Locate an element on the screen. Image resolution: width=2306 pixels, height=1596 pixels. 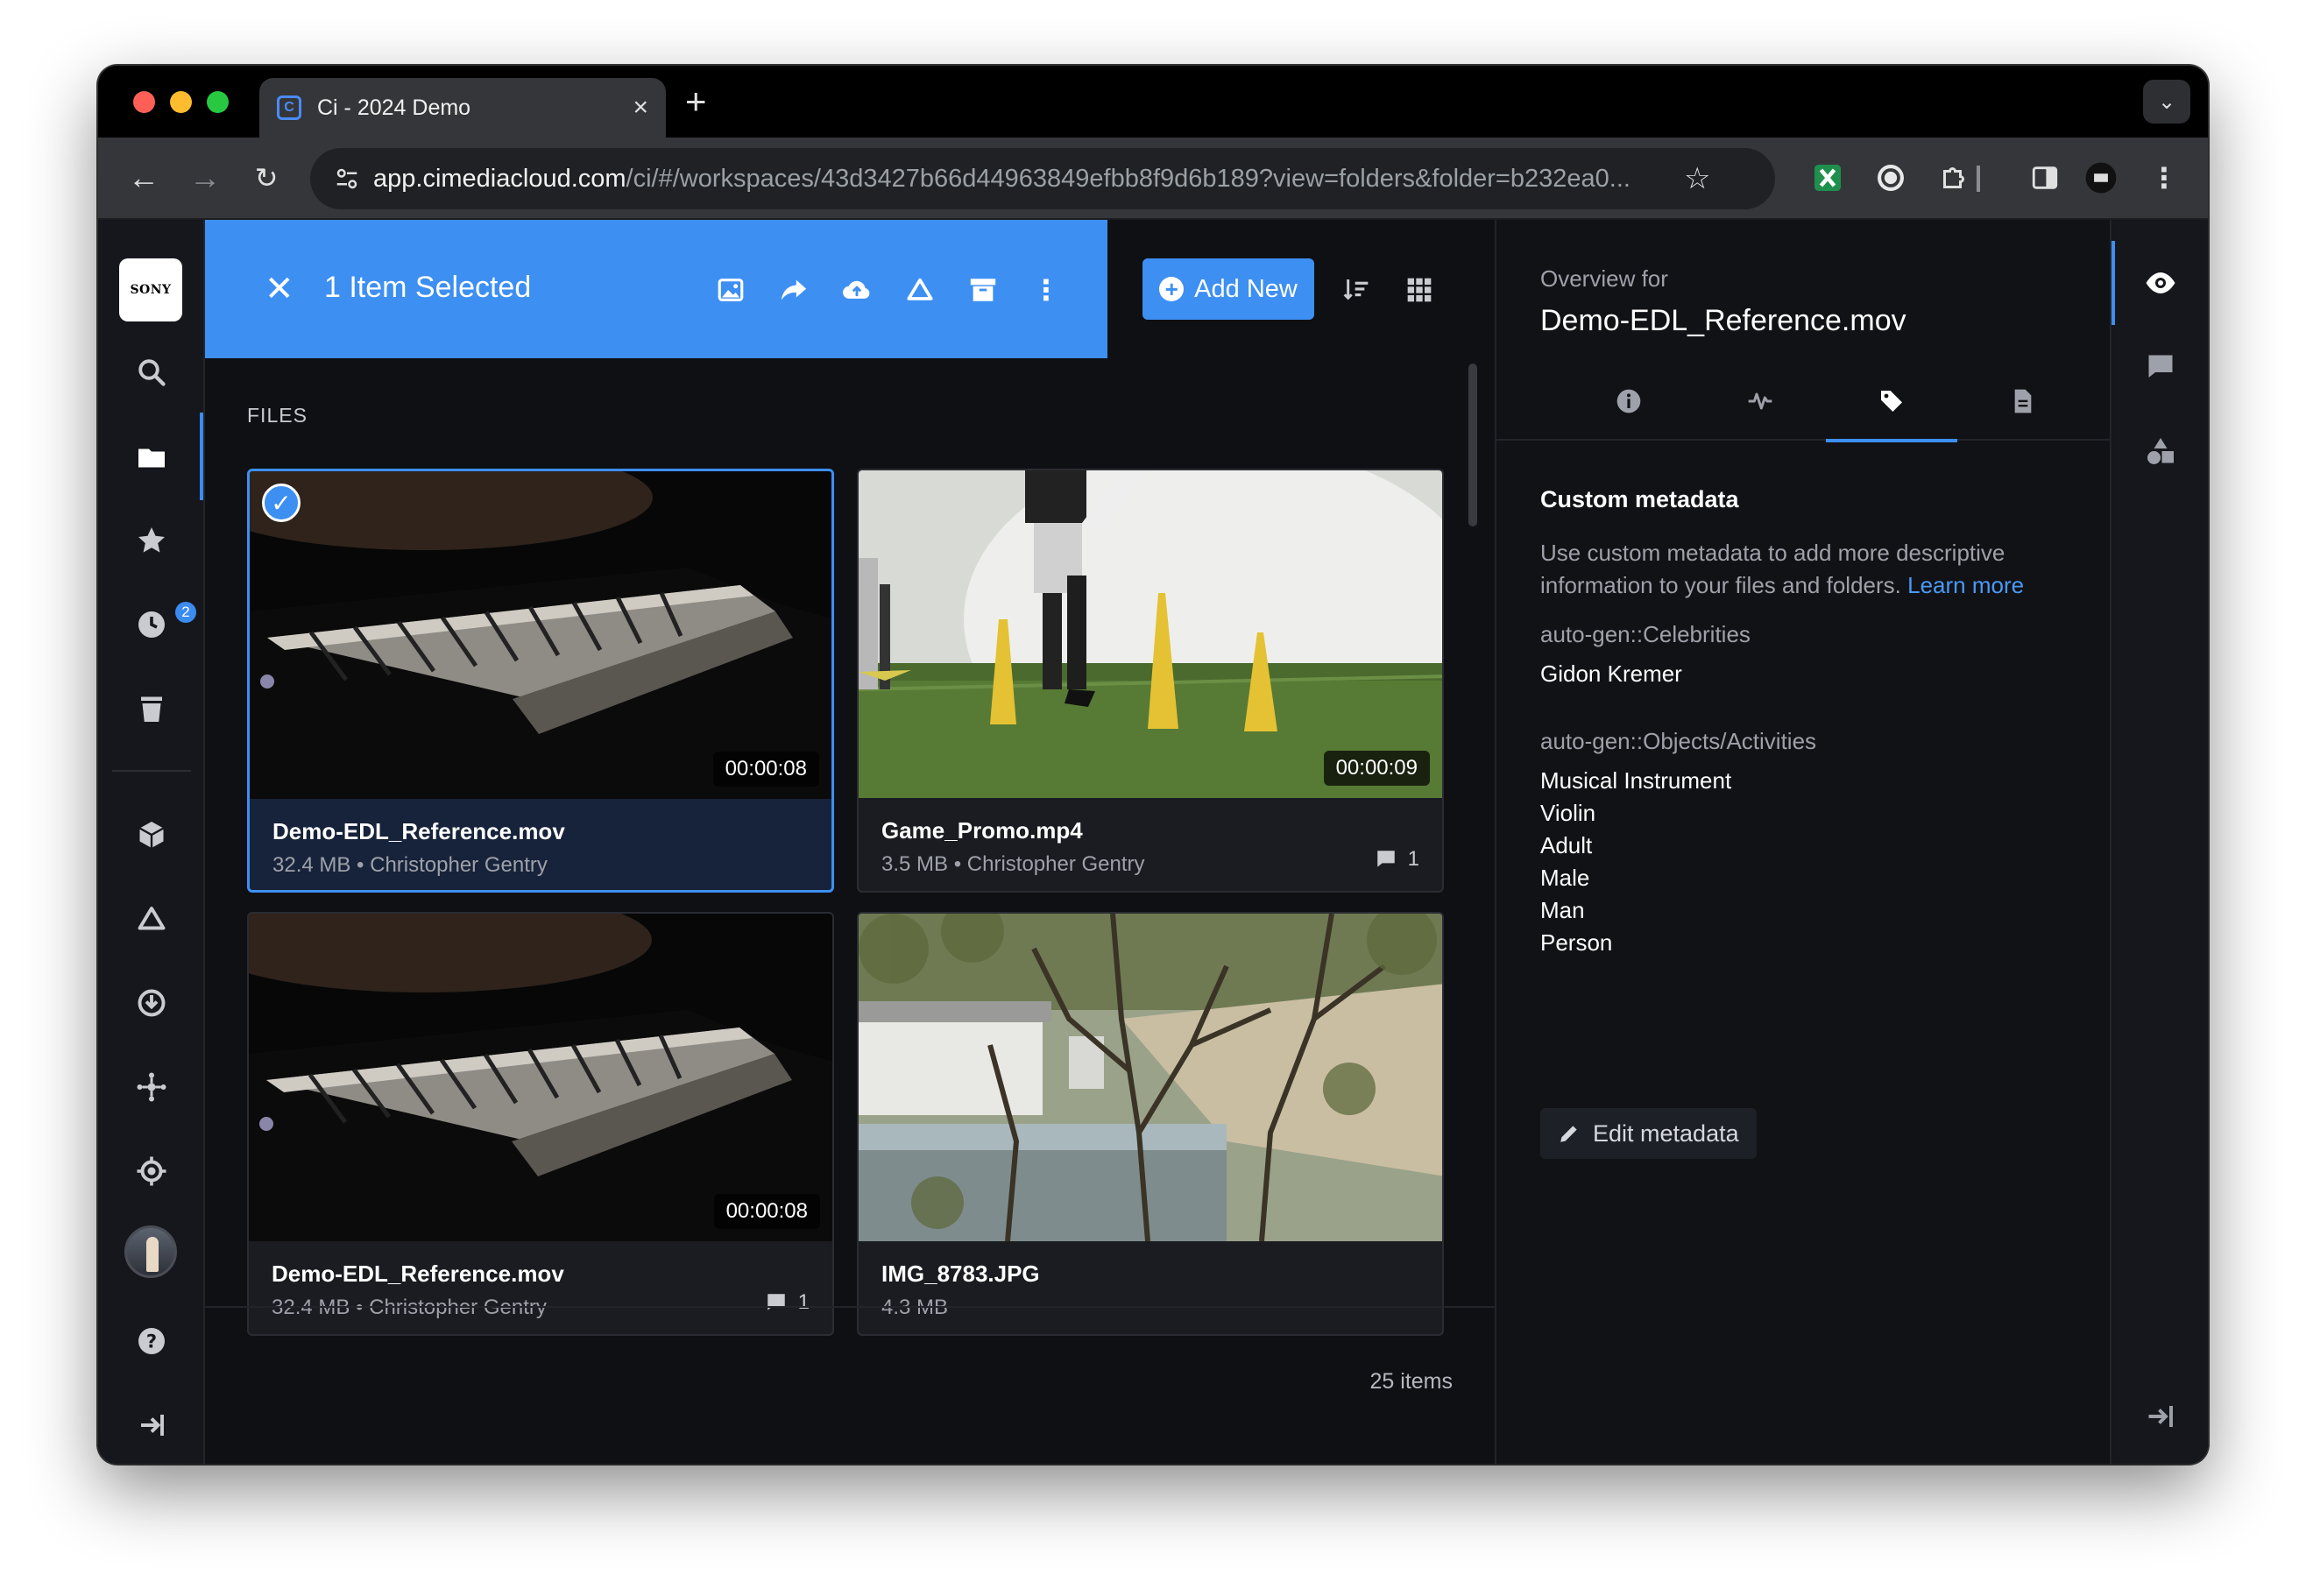
grid-view-icon is located at coordinates (1420, 289).